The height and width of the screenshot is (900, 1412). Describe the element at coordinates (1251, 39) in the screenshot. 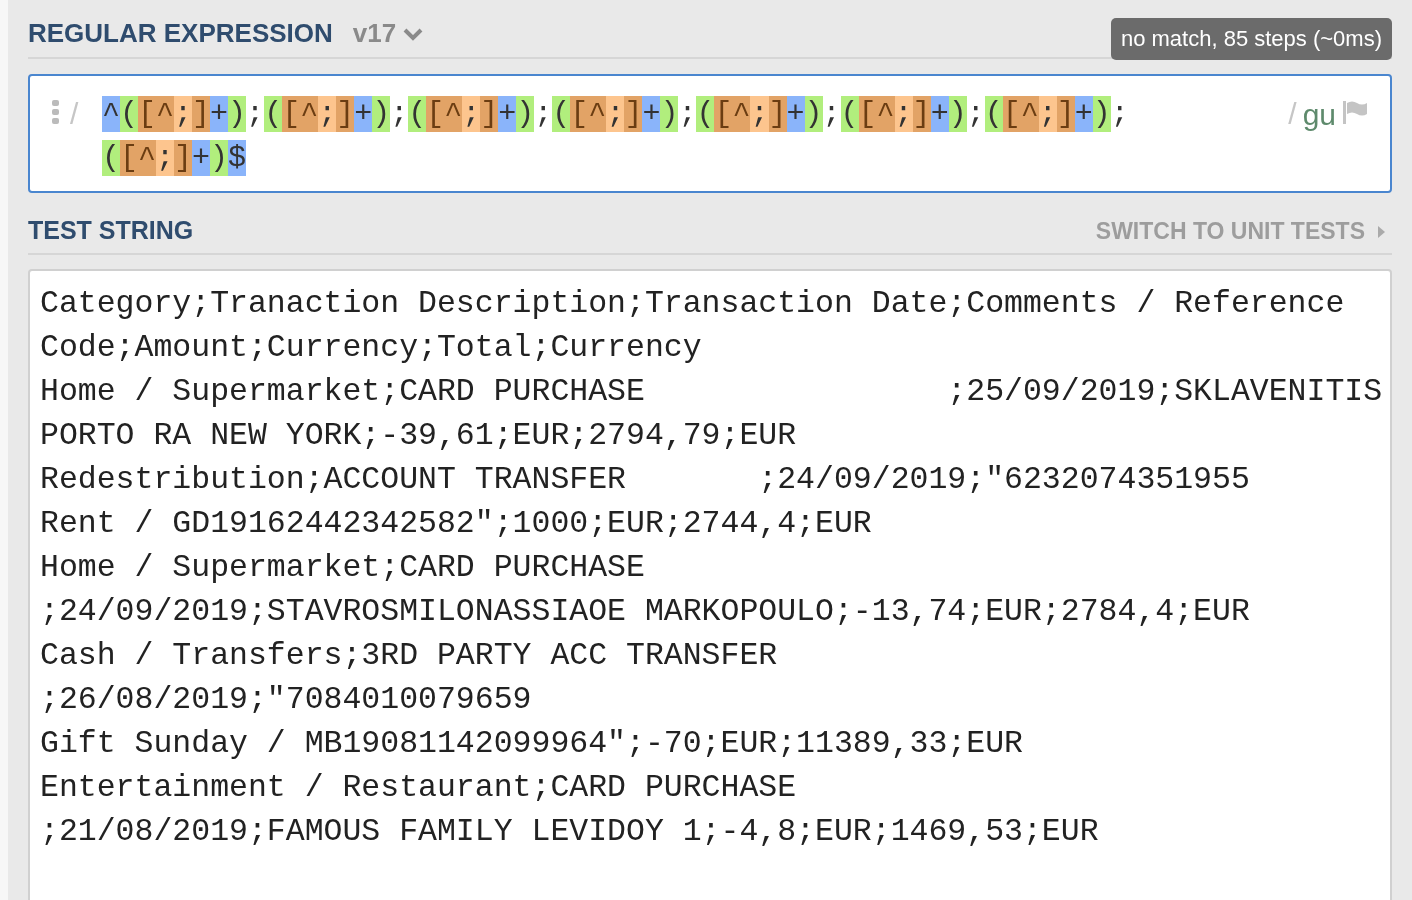

I see `status-badge: no match, 85 steps (~0ms)` at that location.